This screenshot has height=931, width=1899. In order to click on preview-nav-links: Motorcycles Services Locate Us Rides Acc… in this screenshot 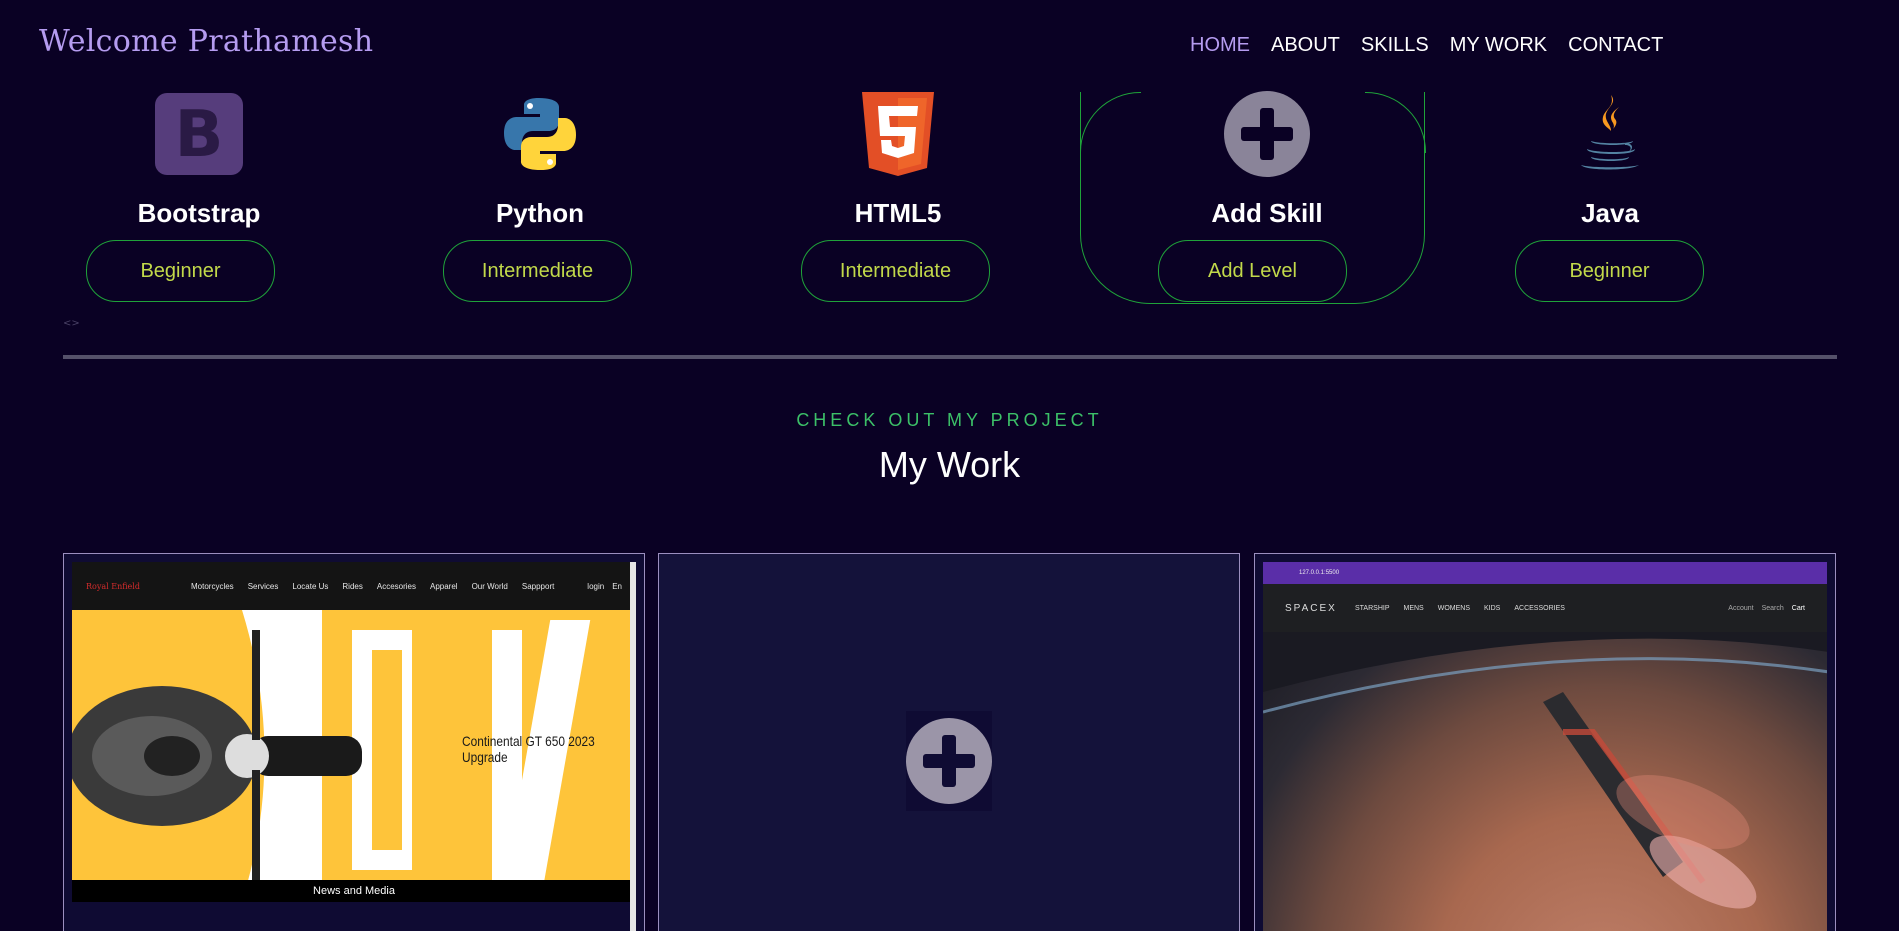, I will do `click(372, 586)`.